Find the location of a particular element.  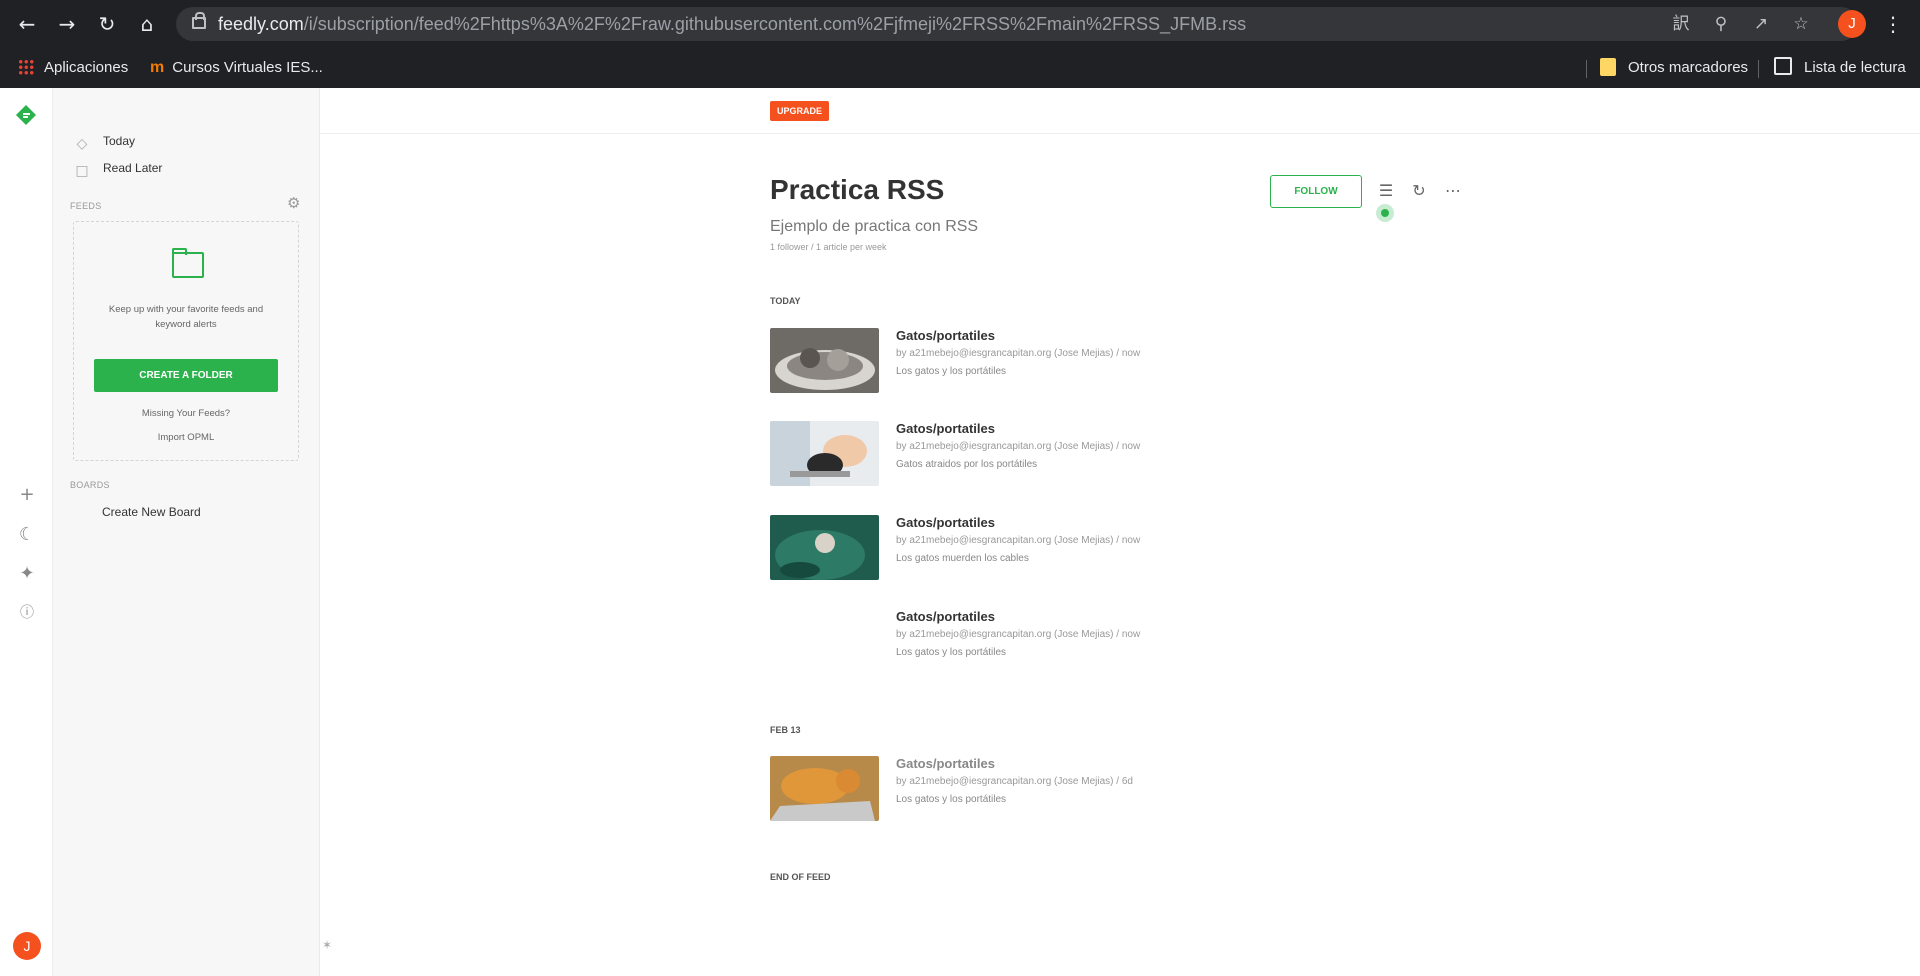

user-avatar: J is located at coordinates (27, 946).